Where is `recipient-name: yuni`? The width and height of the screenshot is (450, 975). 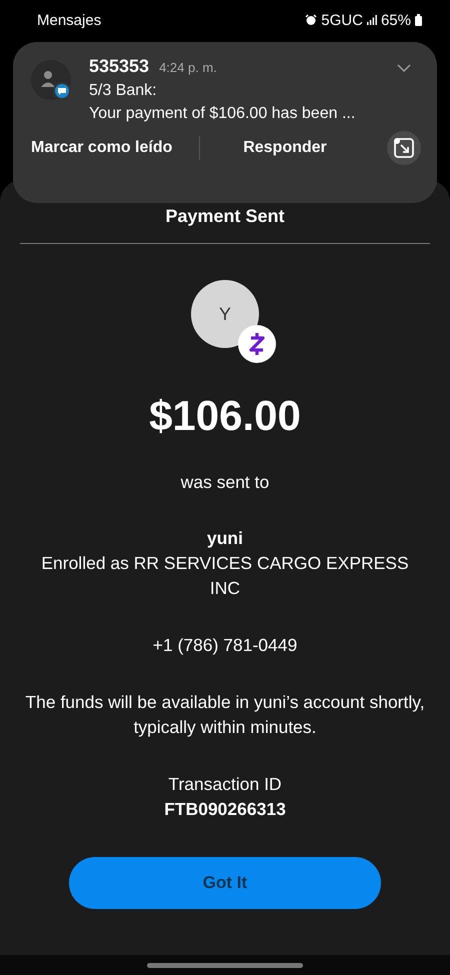
recipient-name: yuni is located at coordinates (225, 538).